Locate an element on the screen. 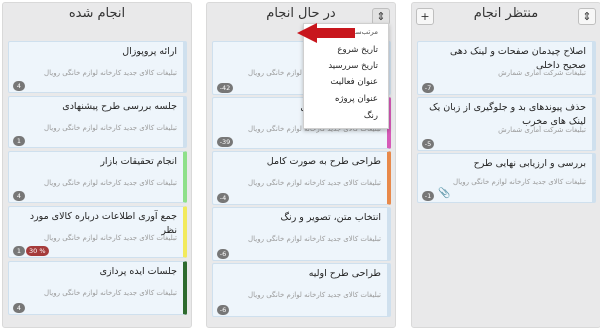  days-badge: -42 is located at coordinates (225, 88).